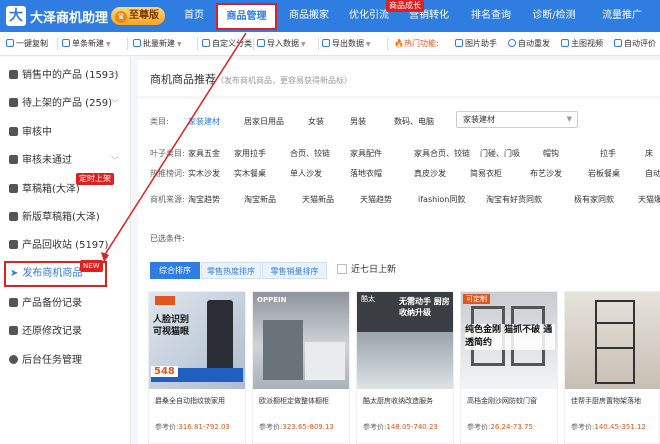  I want to click on chevron-down-icon: ▼, so click(303, 44).